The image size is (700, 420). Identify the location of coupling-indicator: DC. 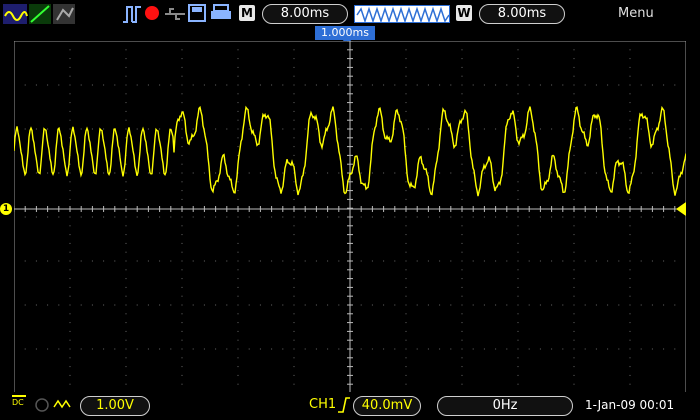
(19, 401).